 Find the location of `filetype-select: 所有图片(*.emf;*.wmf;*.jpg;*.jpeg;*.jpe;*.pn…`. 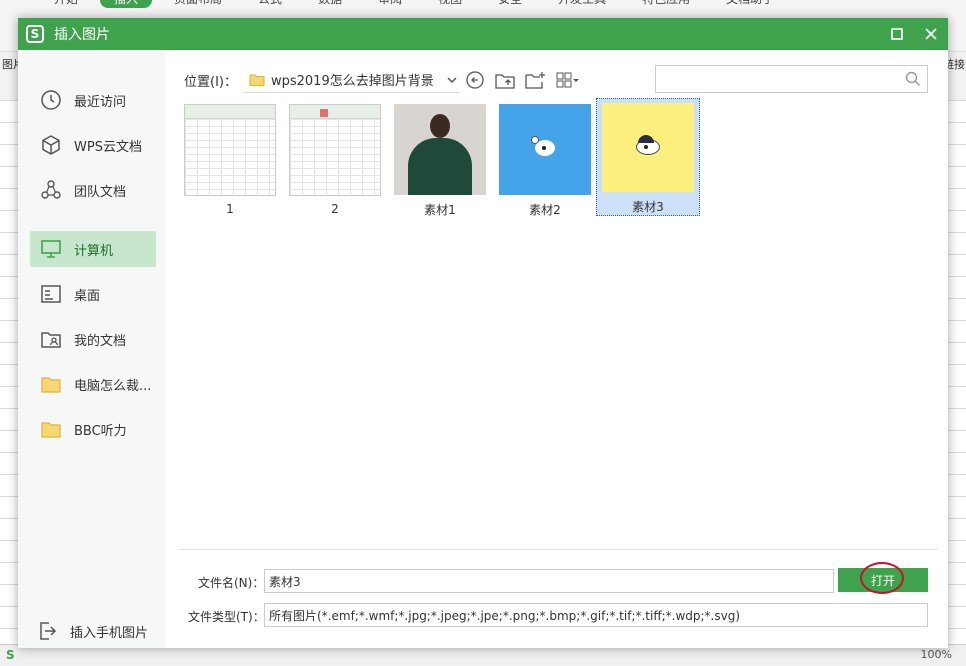

filetype-select: 所有图片(*.emf;*.wmf;*.jpg;*.jpeg;*.jpe;*.pn… is located at coordinates (596, 615).